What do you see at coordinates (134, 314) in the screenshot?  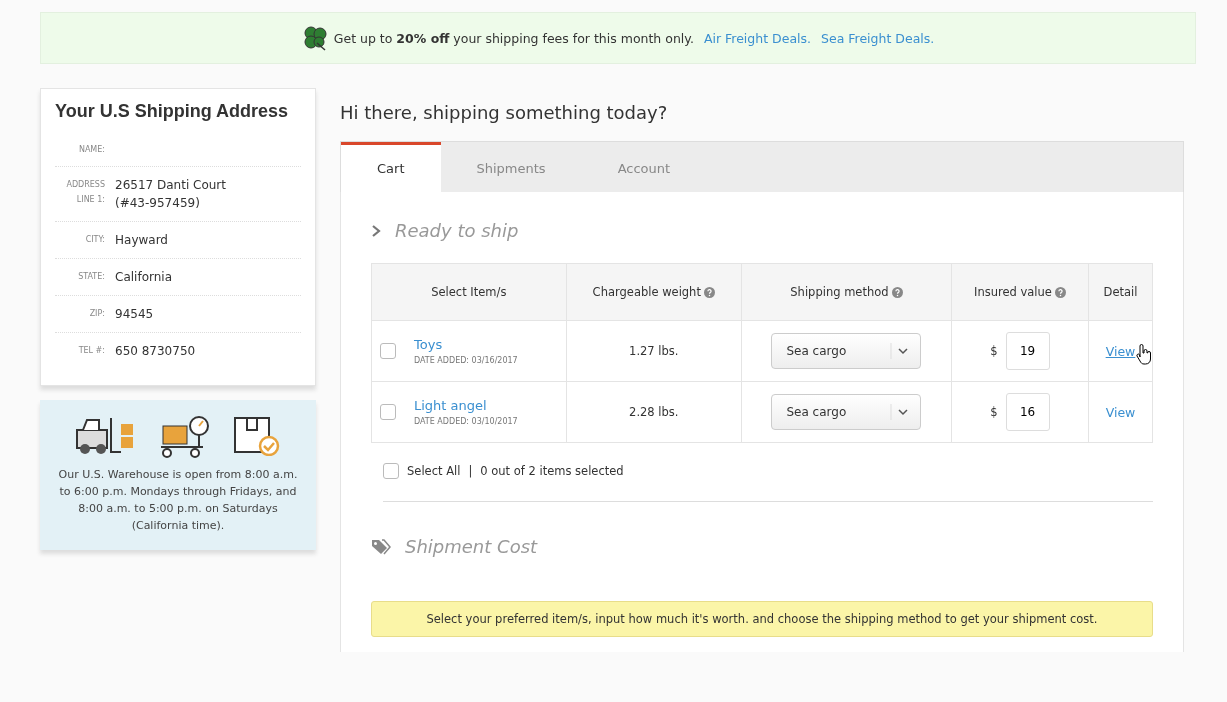 I see `field-value: 94545` at bounding box center [134, 314].